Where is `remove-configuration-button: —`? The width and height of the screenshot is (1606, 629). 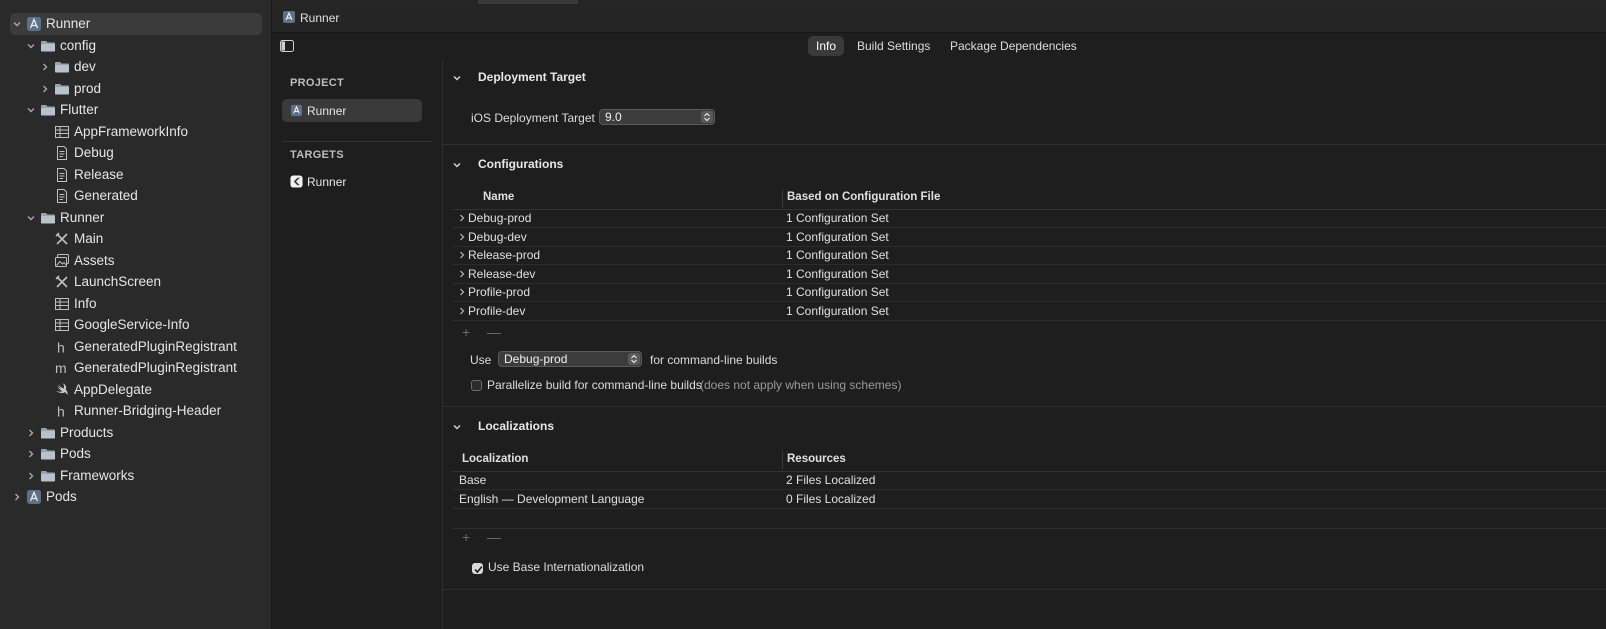 remove-configuration-button: — is located at coordinates (494, 332).